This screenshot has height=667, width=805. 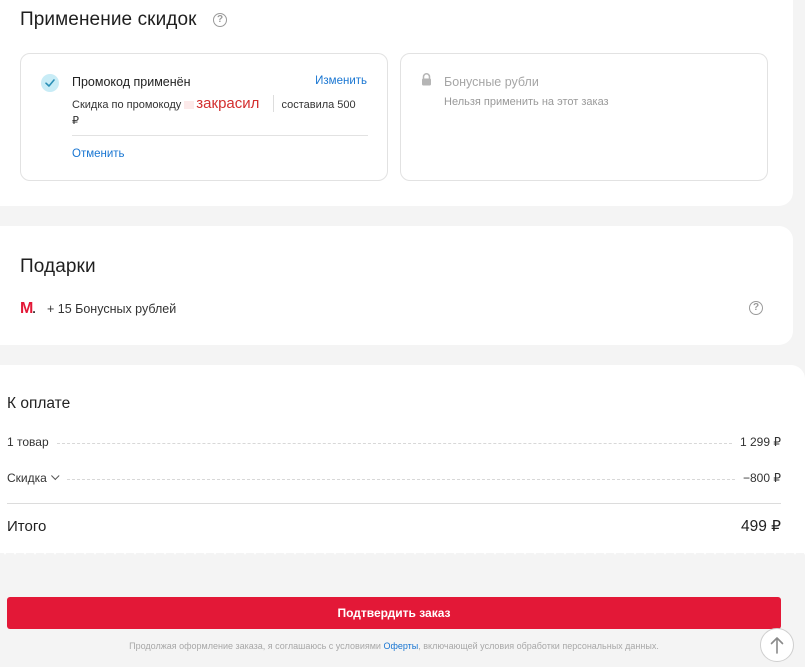 I want to click on gift-bonus-item: + 15 Бонусных рублей, so click(x=112, y=309).